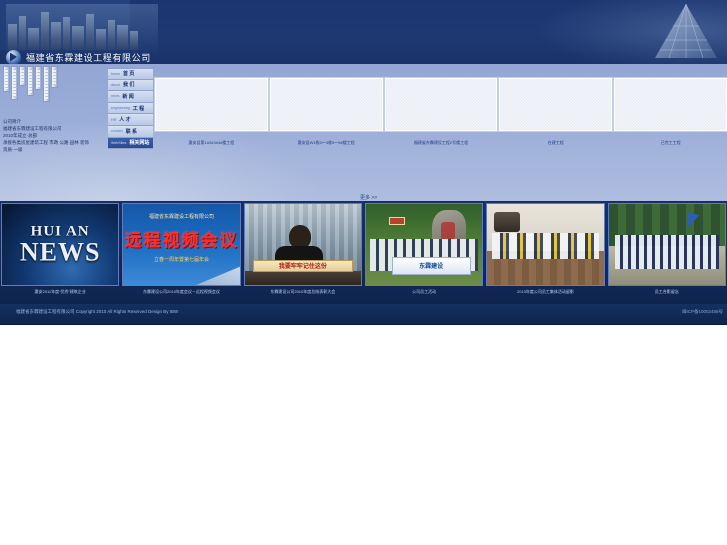 Image resolution: width=727 pixels, height=545 pixels. What do you see at coordinates (666, 291) in the screenshot?
I see `gallery-caption: 员工合影留念` at bounding box center [666, 291].